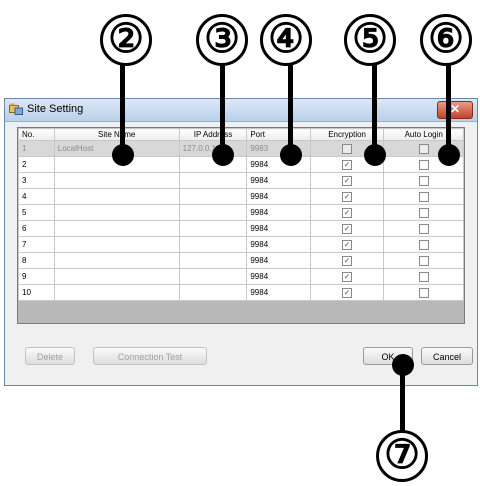 The image size is (480, 486). Describe the element at coordinates (374, 108) in the screenshot. I see `callout-5-leader` at that location.